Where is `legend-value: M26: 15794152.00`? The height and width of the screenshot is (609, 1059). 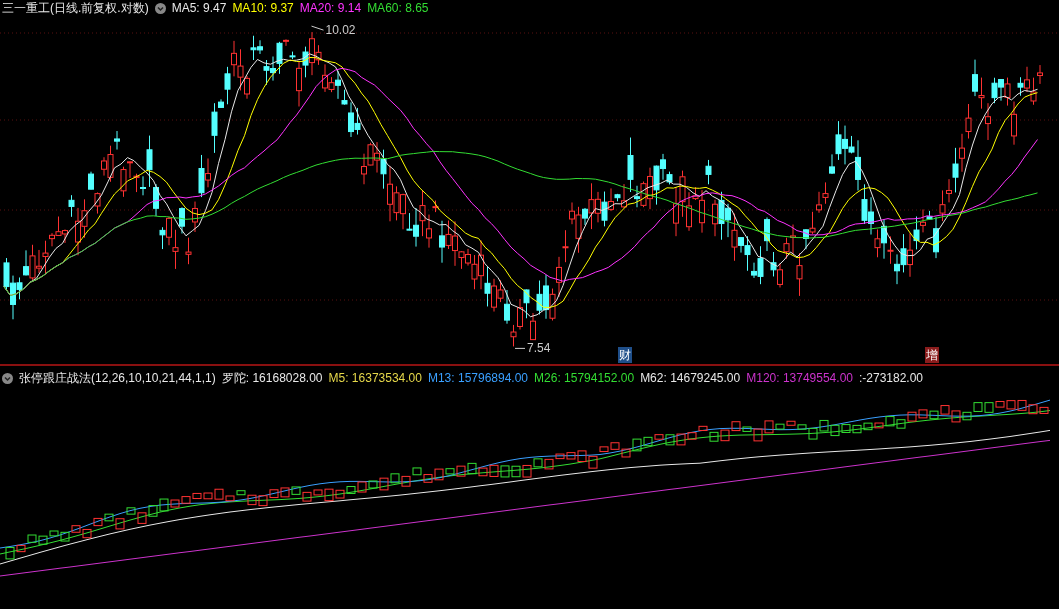 legend-value: M26: 15794152.00 is located at coordinates (584, 378).